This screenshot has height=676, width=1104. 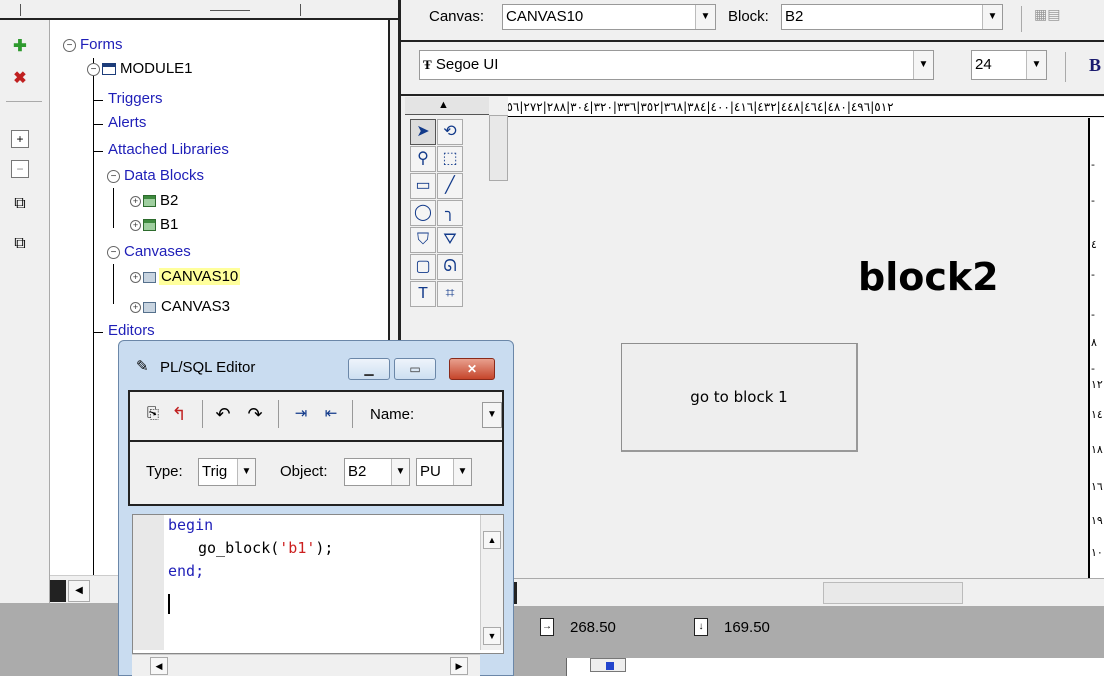 I want to click on collapse-all-icon: ⧉, so click(x=20, y=244).